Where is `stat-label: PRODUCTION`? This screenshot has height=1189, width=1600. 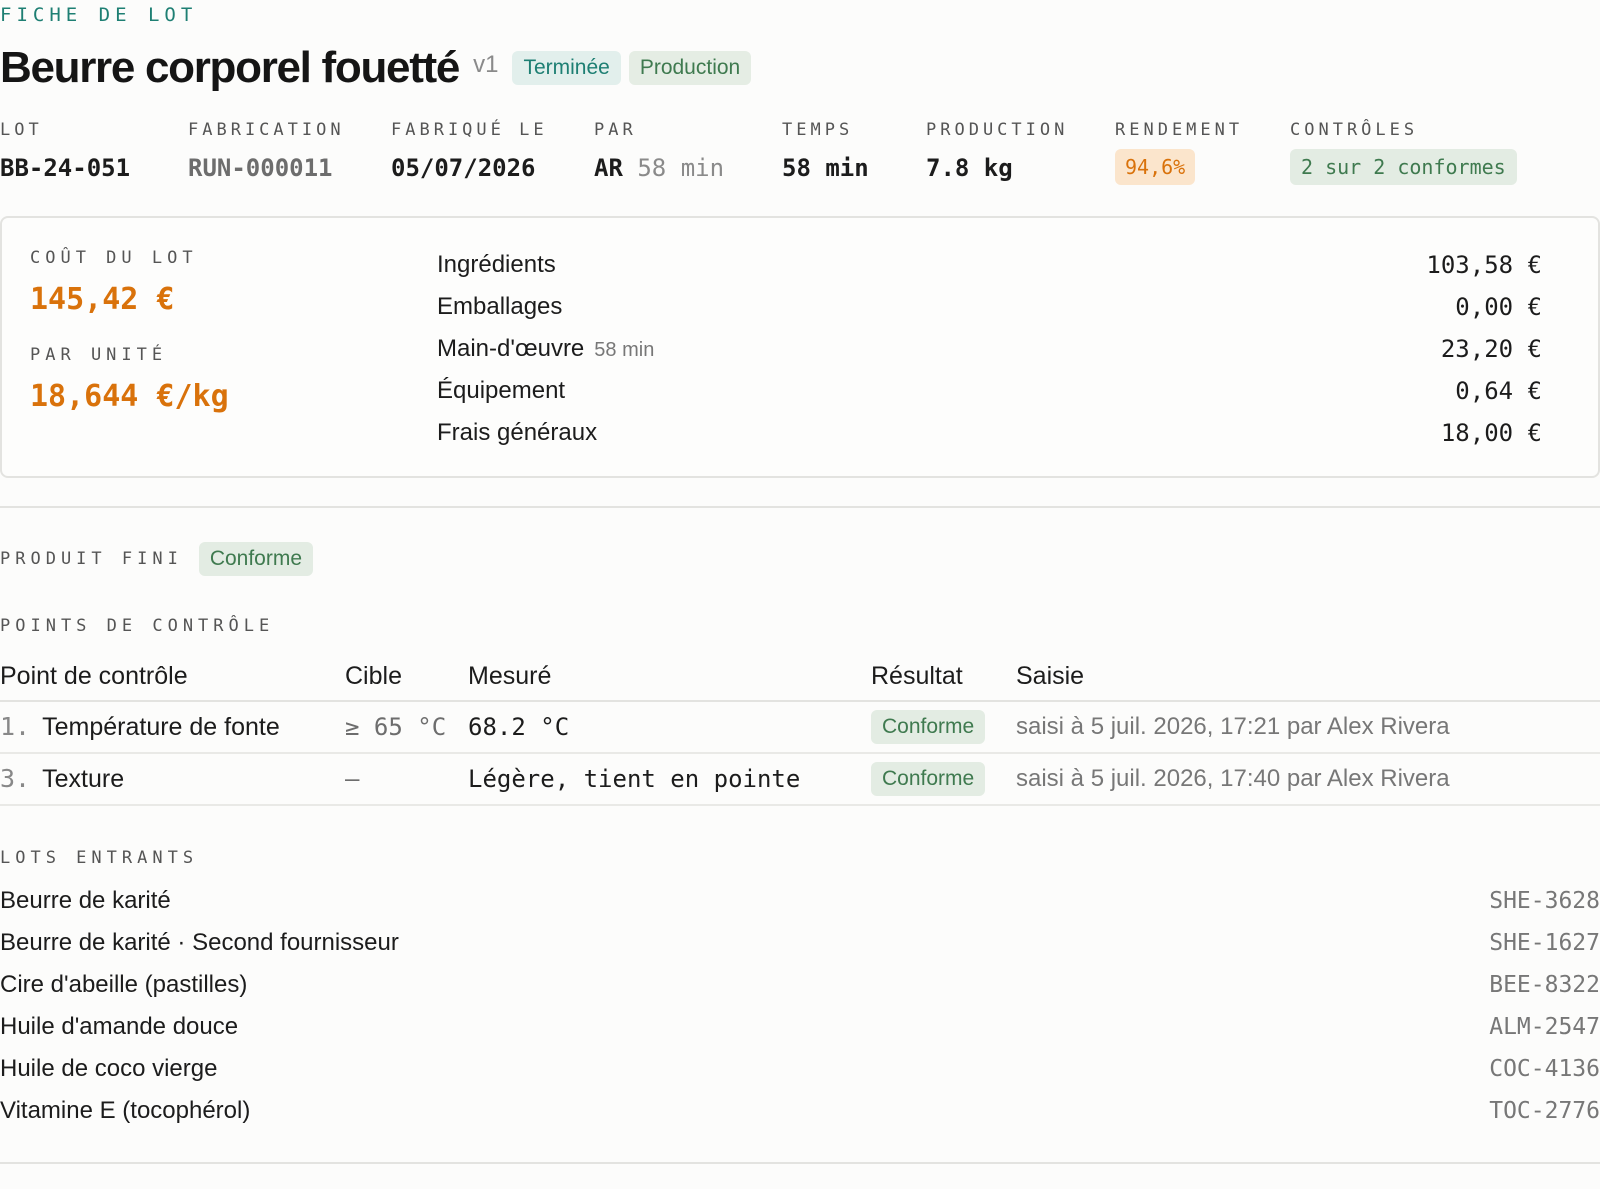 stat-label: PRODUCTION is located at coordinates (997, 130).